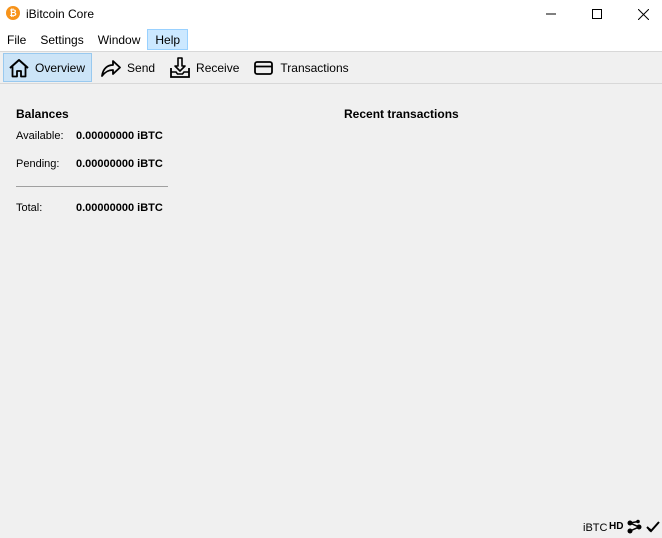 The width and height of the screenshot is (662, 538). Describe the element at coordinates (635, 527) in the screenshot. I see `network-icon` at that location.